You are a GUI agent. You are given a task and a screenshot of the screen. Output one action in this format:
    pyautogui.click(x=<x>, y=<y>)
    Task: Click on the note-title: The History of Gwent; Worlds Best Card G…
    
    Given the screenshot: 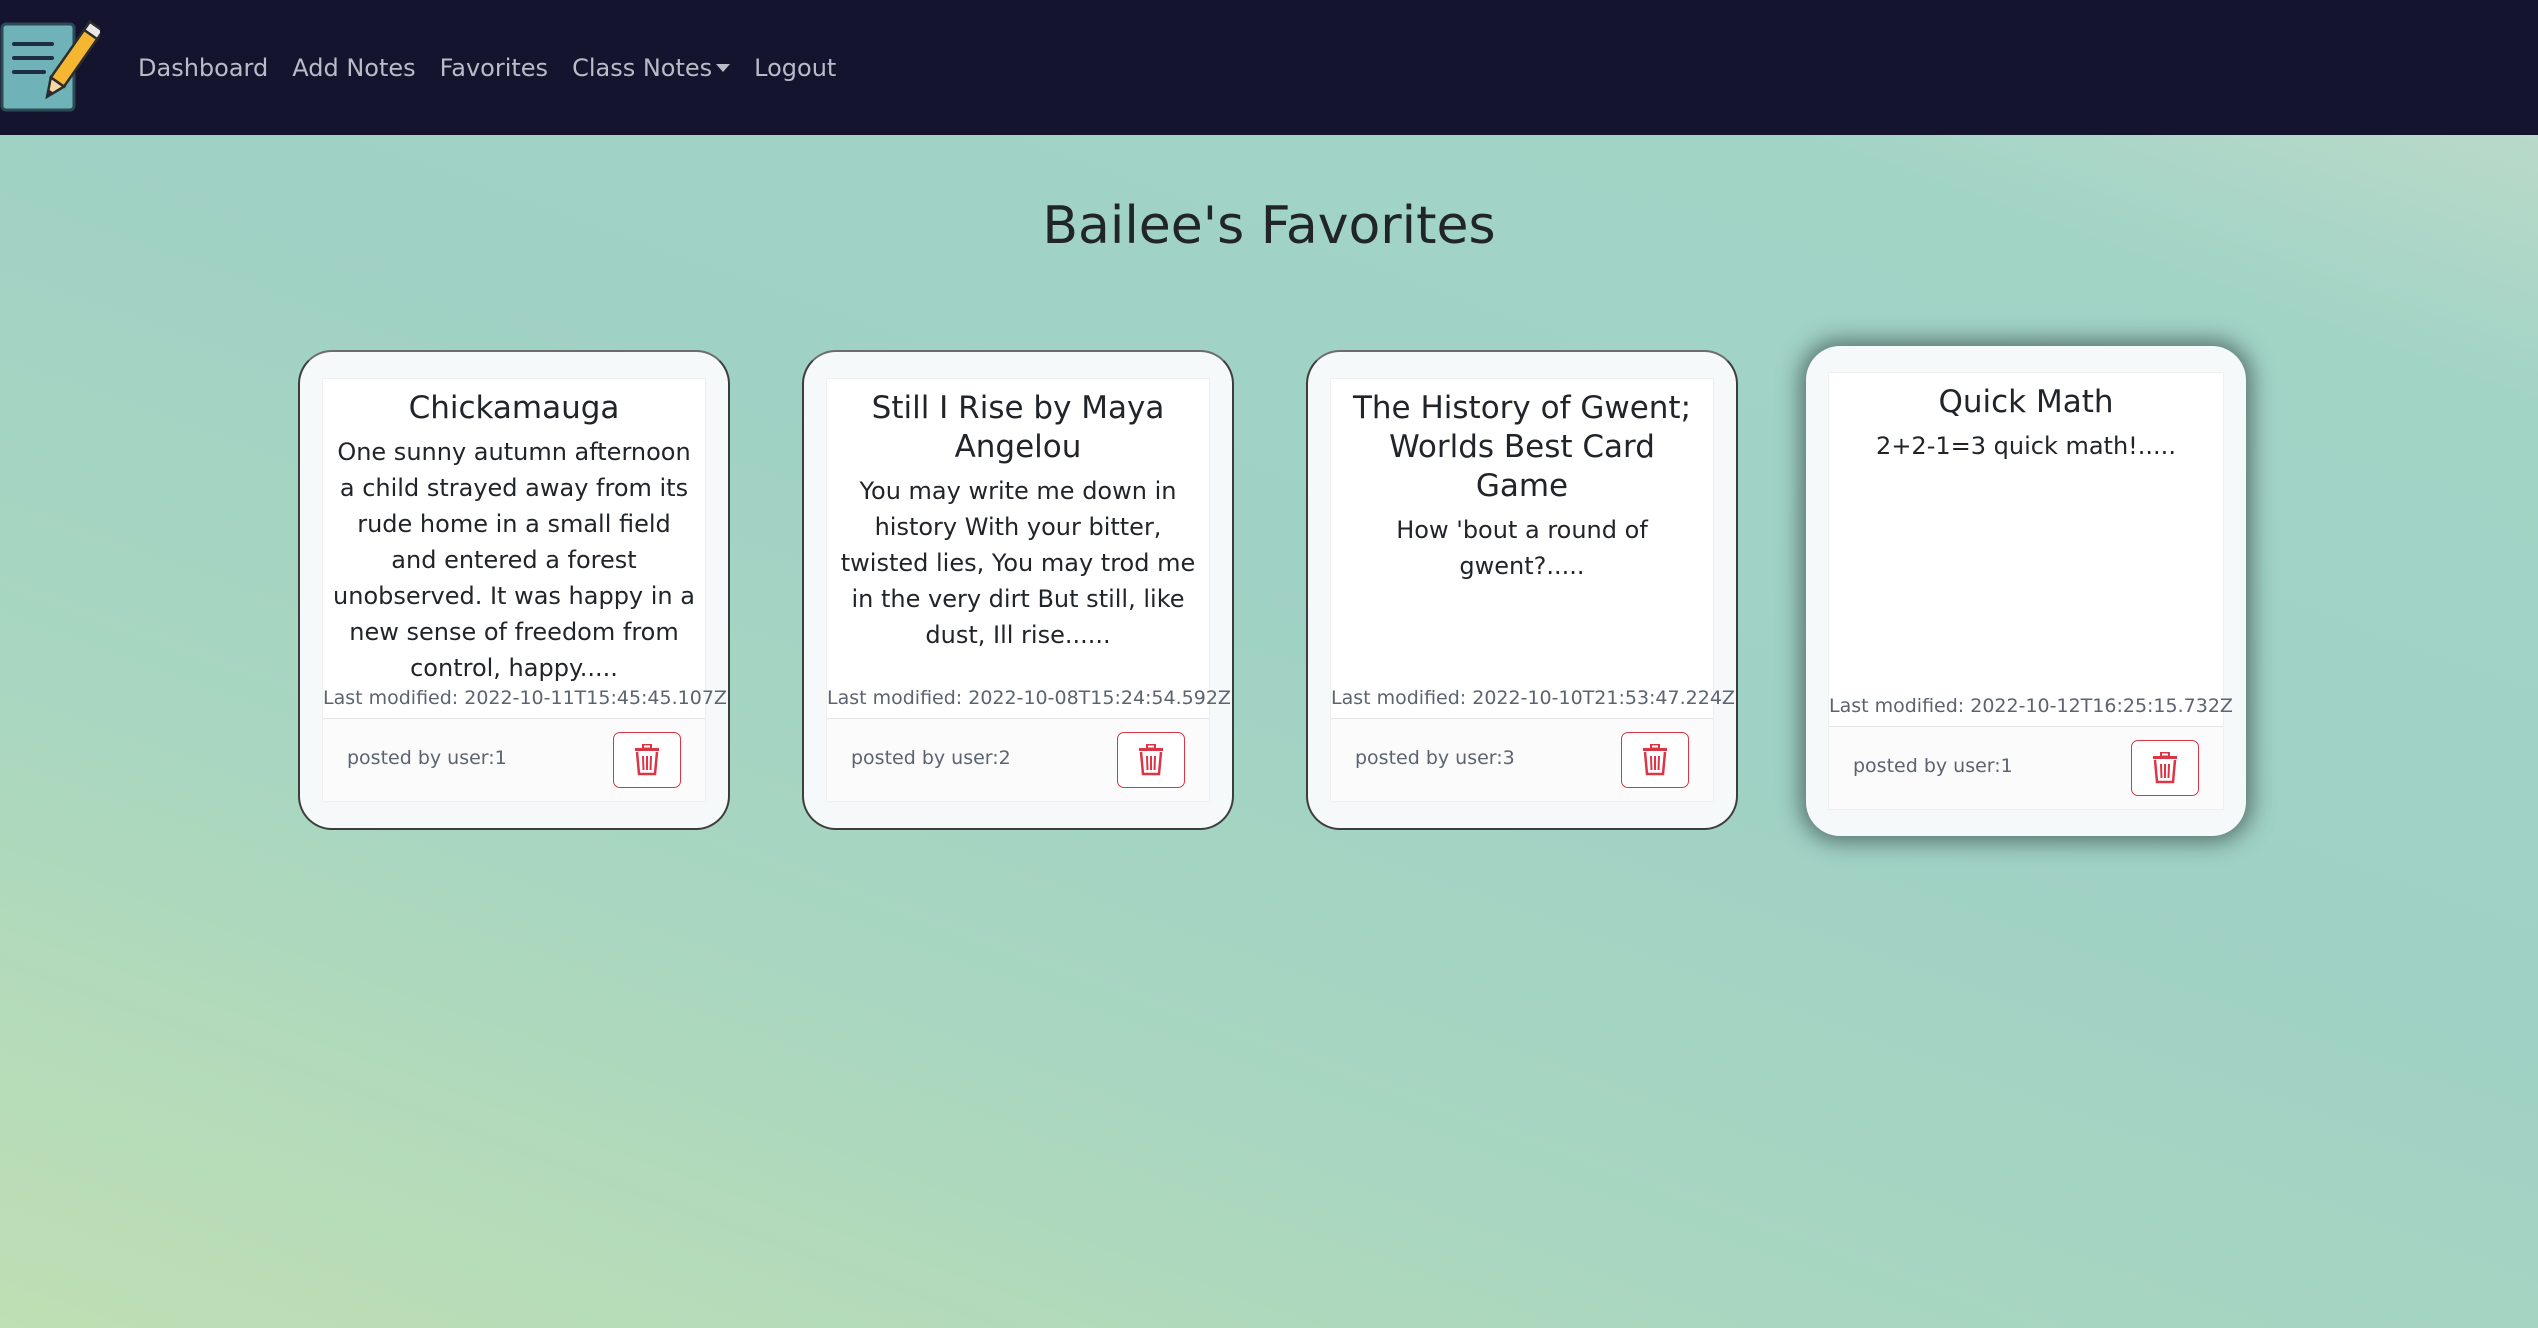 What is the action you would take?
    pyautogui.click(x=1522, y=447)
    